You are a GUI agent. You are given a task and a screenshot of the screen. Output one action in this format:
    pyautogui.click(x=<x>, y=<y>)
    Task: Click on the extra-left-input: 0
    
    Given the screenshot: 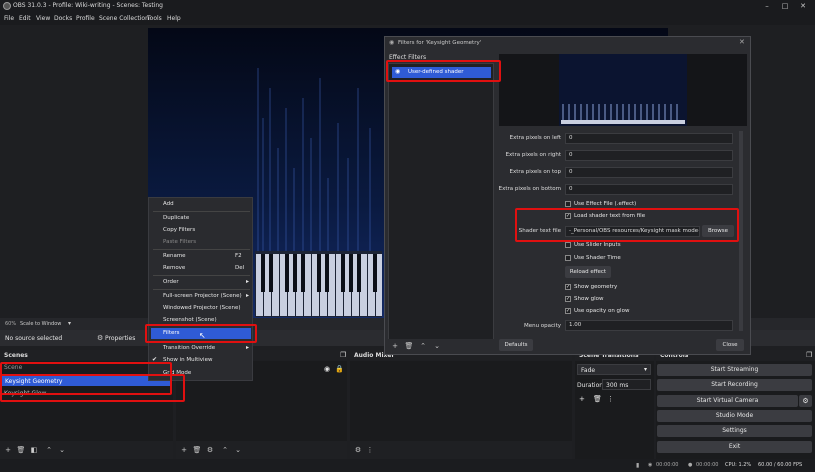 What is the action you would take?
    pyautogui.click(x=649, y=138)
    